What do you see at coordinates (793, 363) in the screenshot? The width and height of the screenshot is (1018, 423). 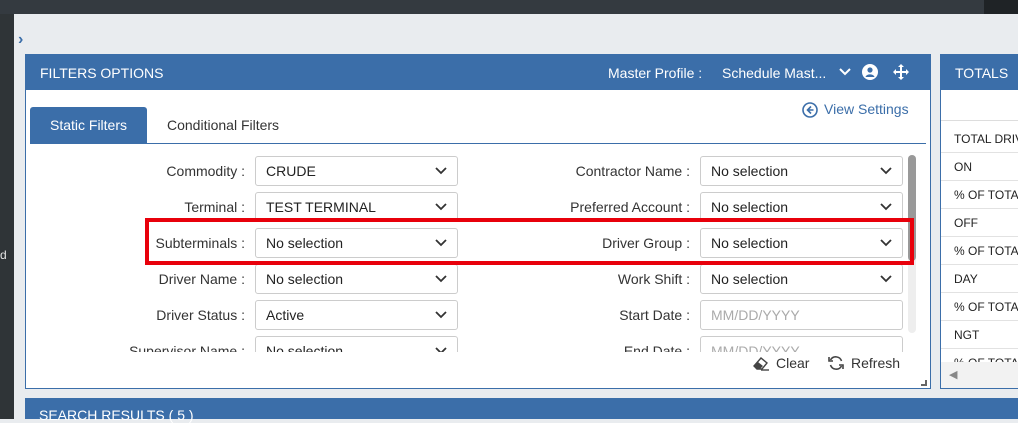 I see `clear-label: Clear` at bounding box center [793, 363].